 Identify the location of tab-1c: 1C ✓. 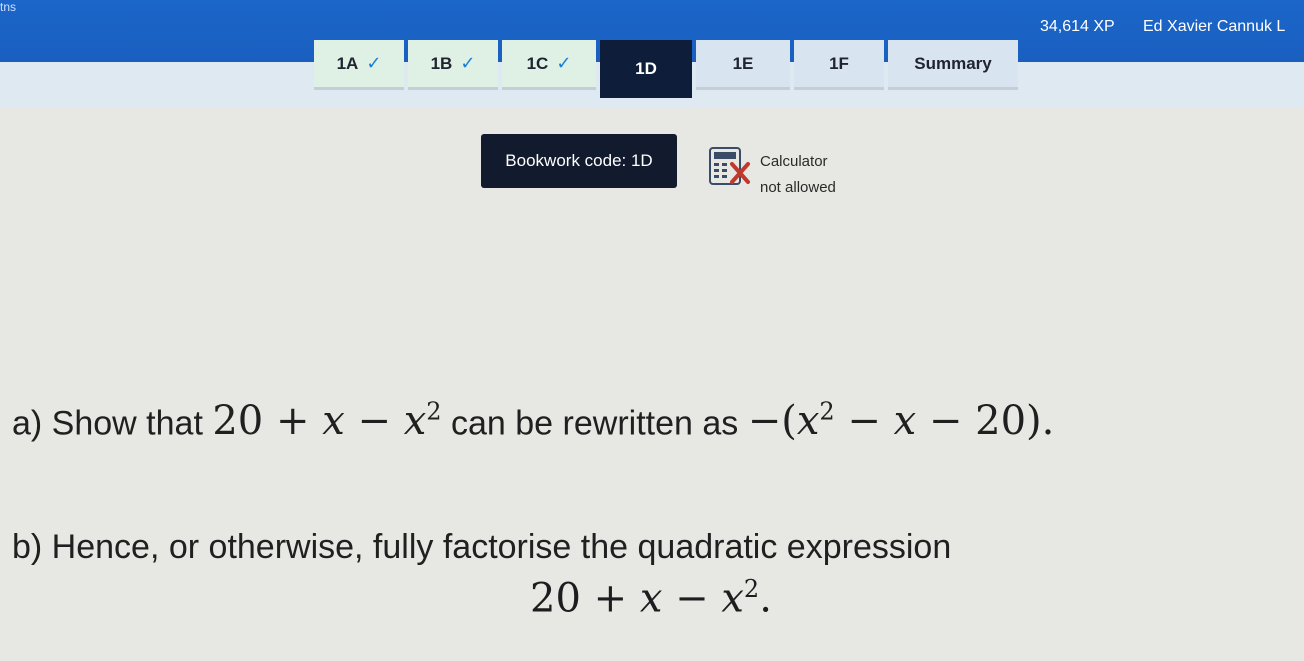
(549, 65).